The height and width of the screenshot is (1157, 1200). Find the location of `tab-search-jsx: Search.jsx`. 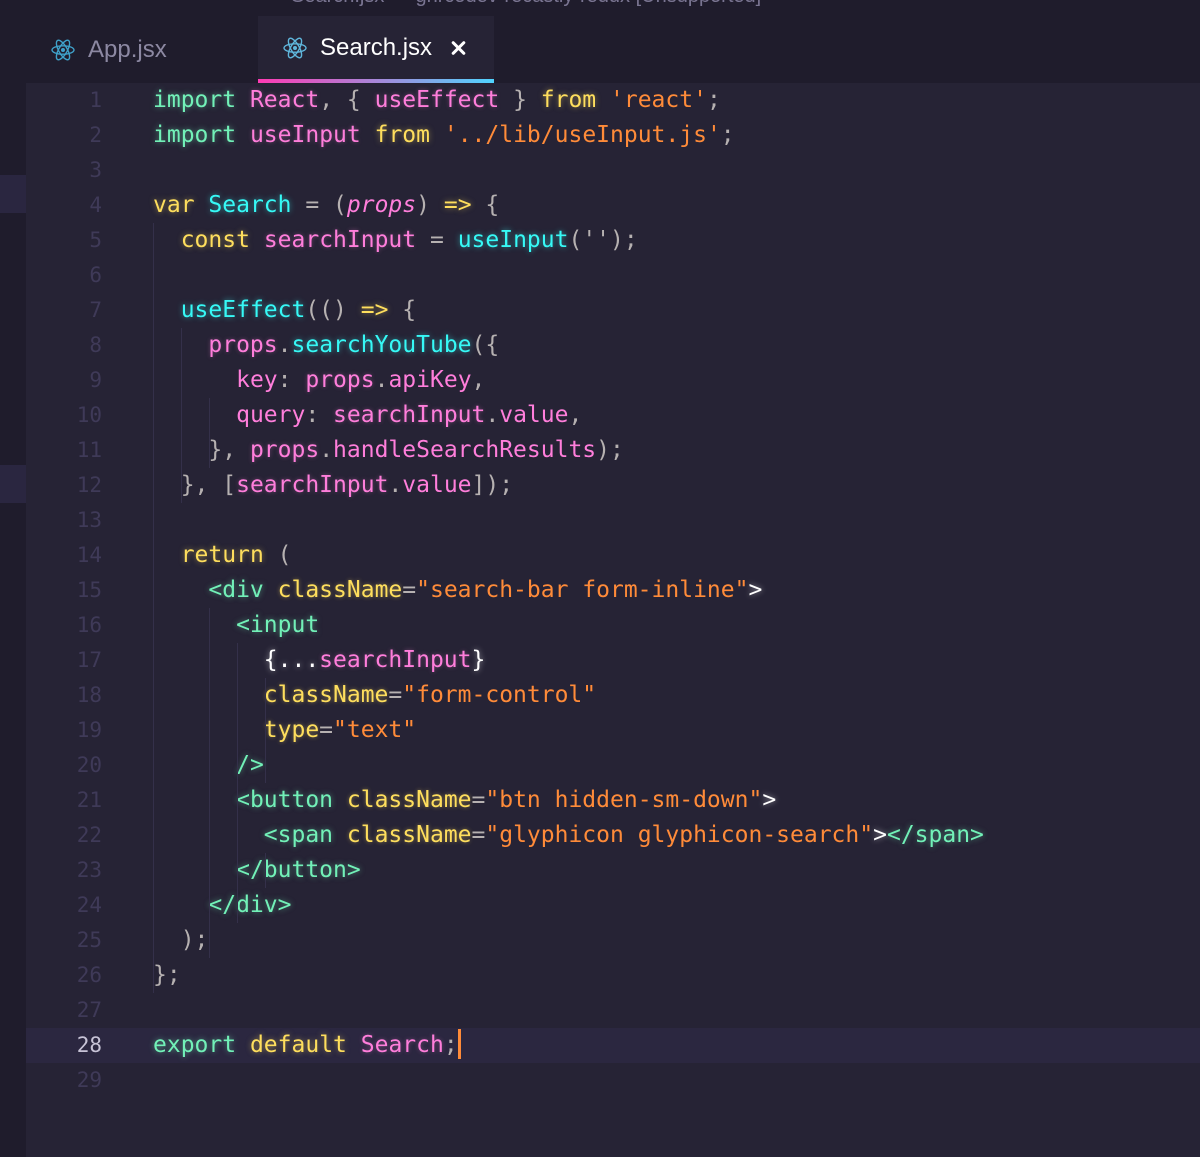

tab-search-jsx: Search.jsx is located at coordinates (376, 49).